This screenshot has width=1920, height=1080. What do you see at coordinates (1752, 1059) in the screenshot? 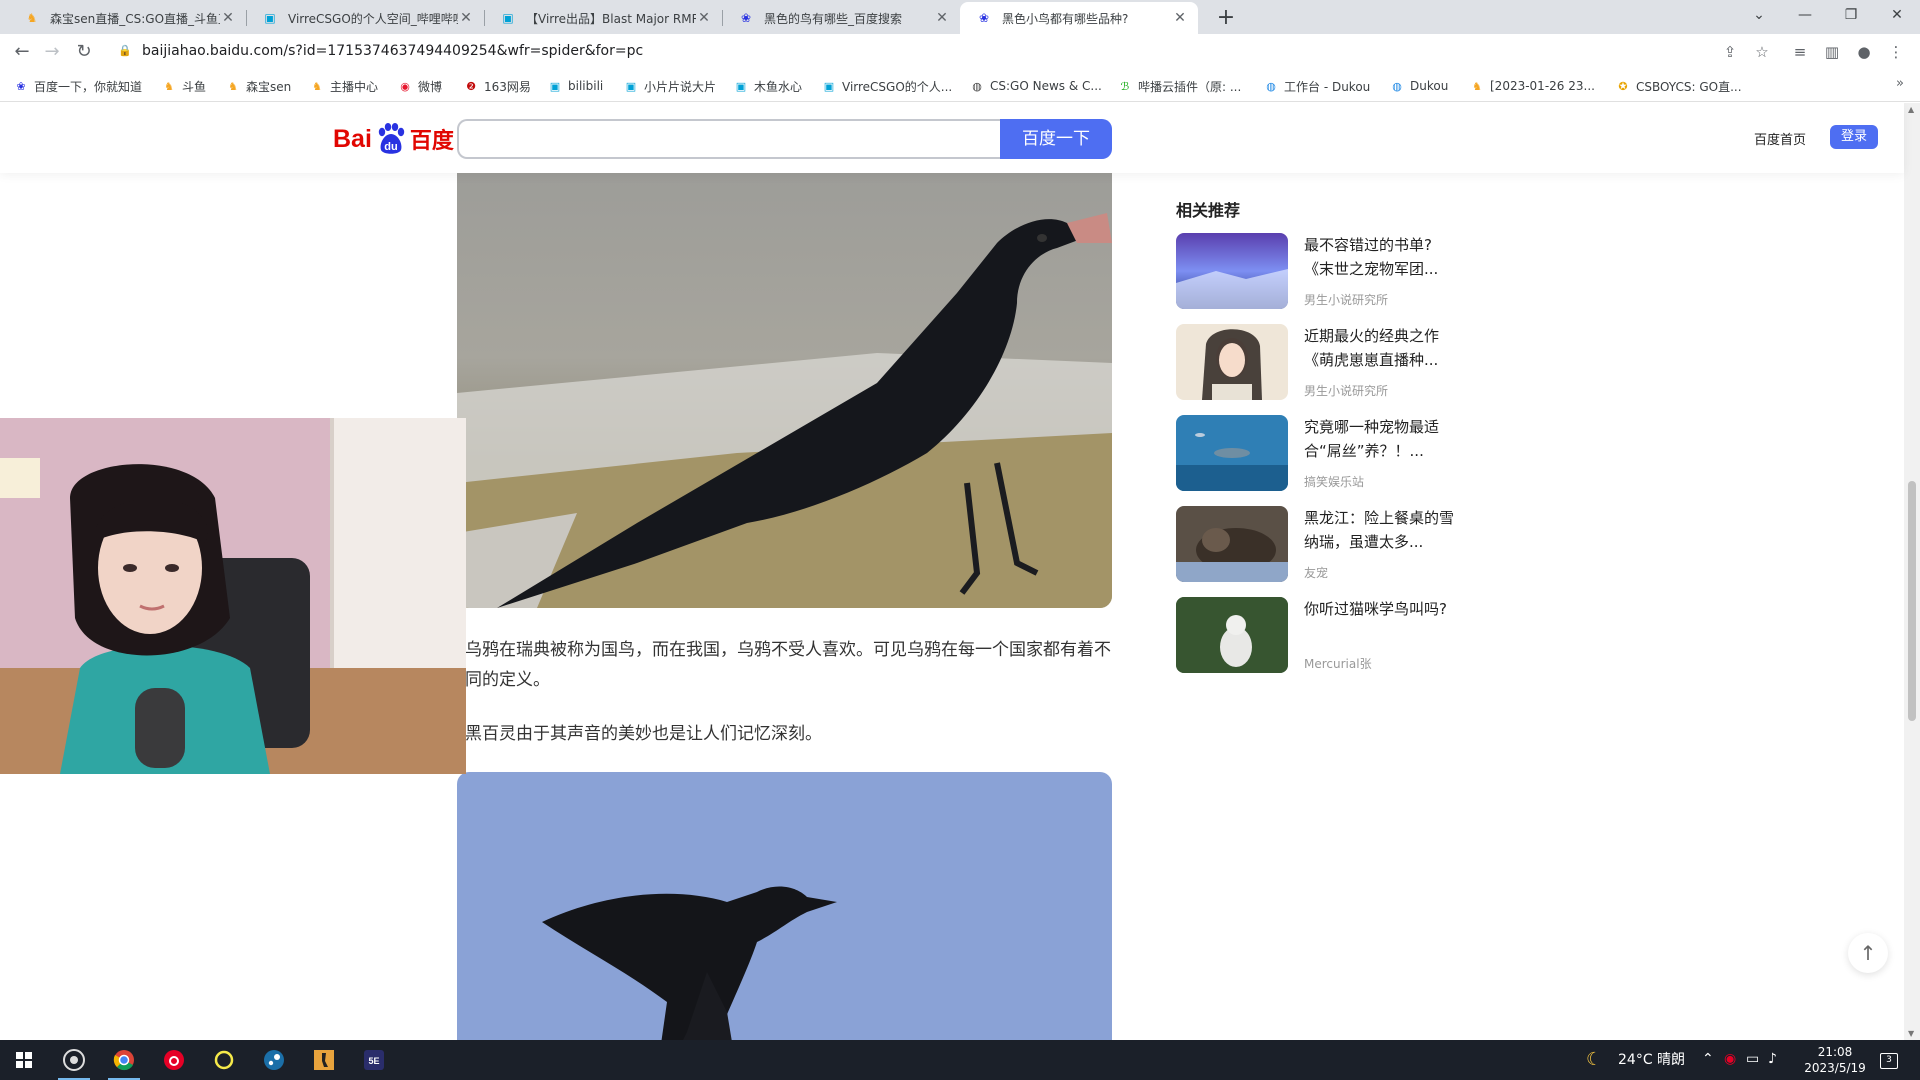
I see `network-icon: ▭` at bounding box center [1752, 1059].